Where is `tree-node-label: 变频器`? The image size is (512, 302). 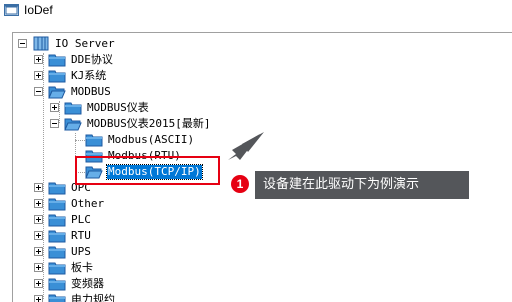
tree-node-label: 变频器 is located at coordinates (87, 283).